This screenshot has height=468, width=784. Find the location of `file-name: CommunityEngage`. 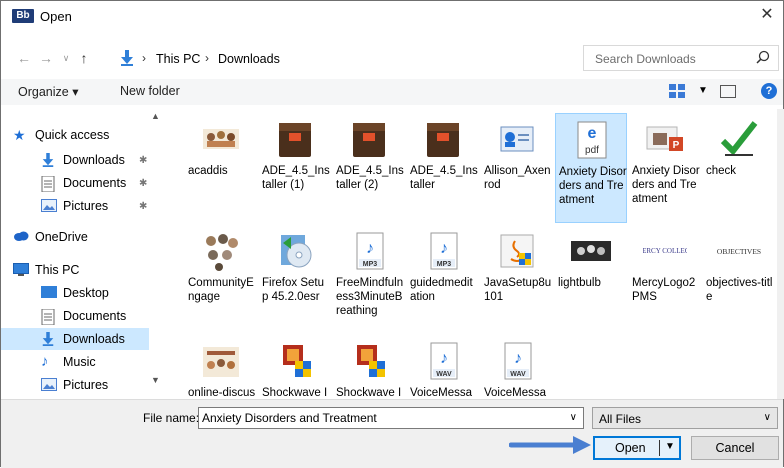

file-name: CommunityEngage is located at coordinates (221, 290).